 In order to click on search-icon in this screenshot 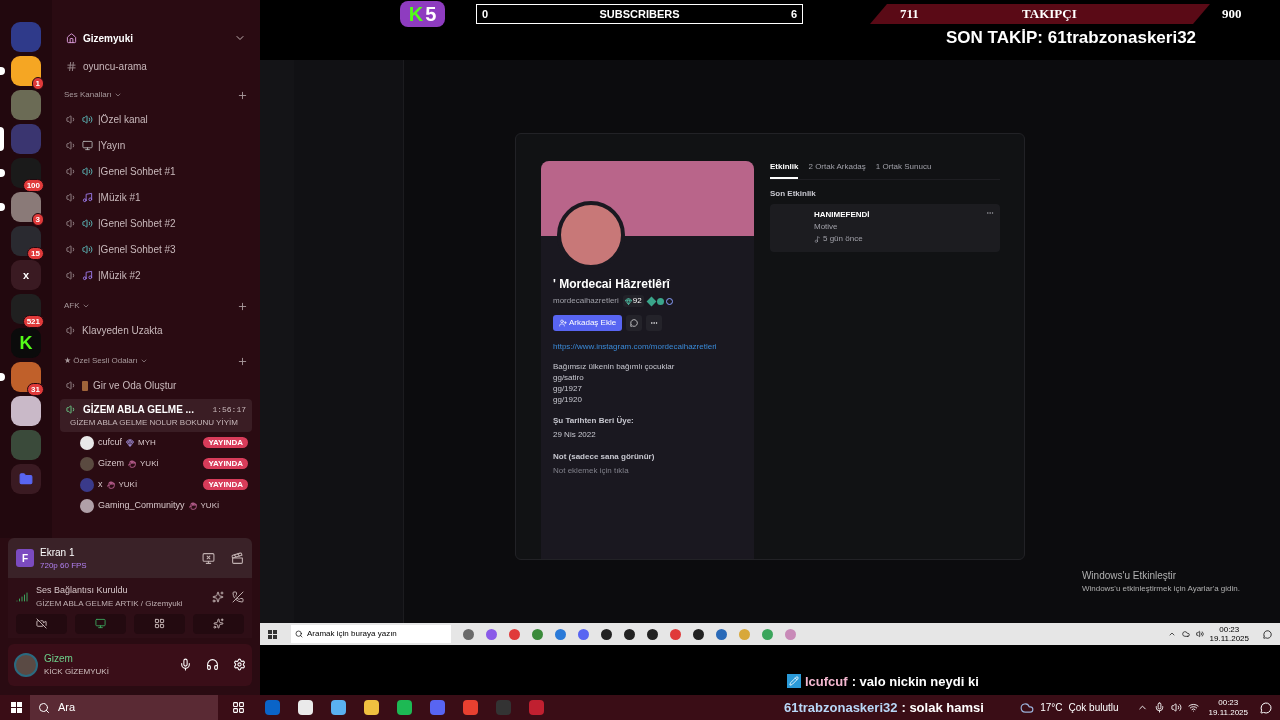, I will do `click(299, 634)`.